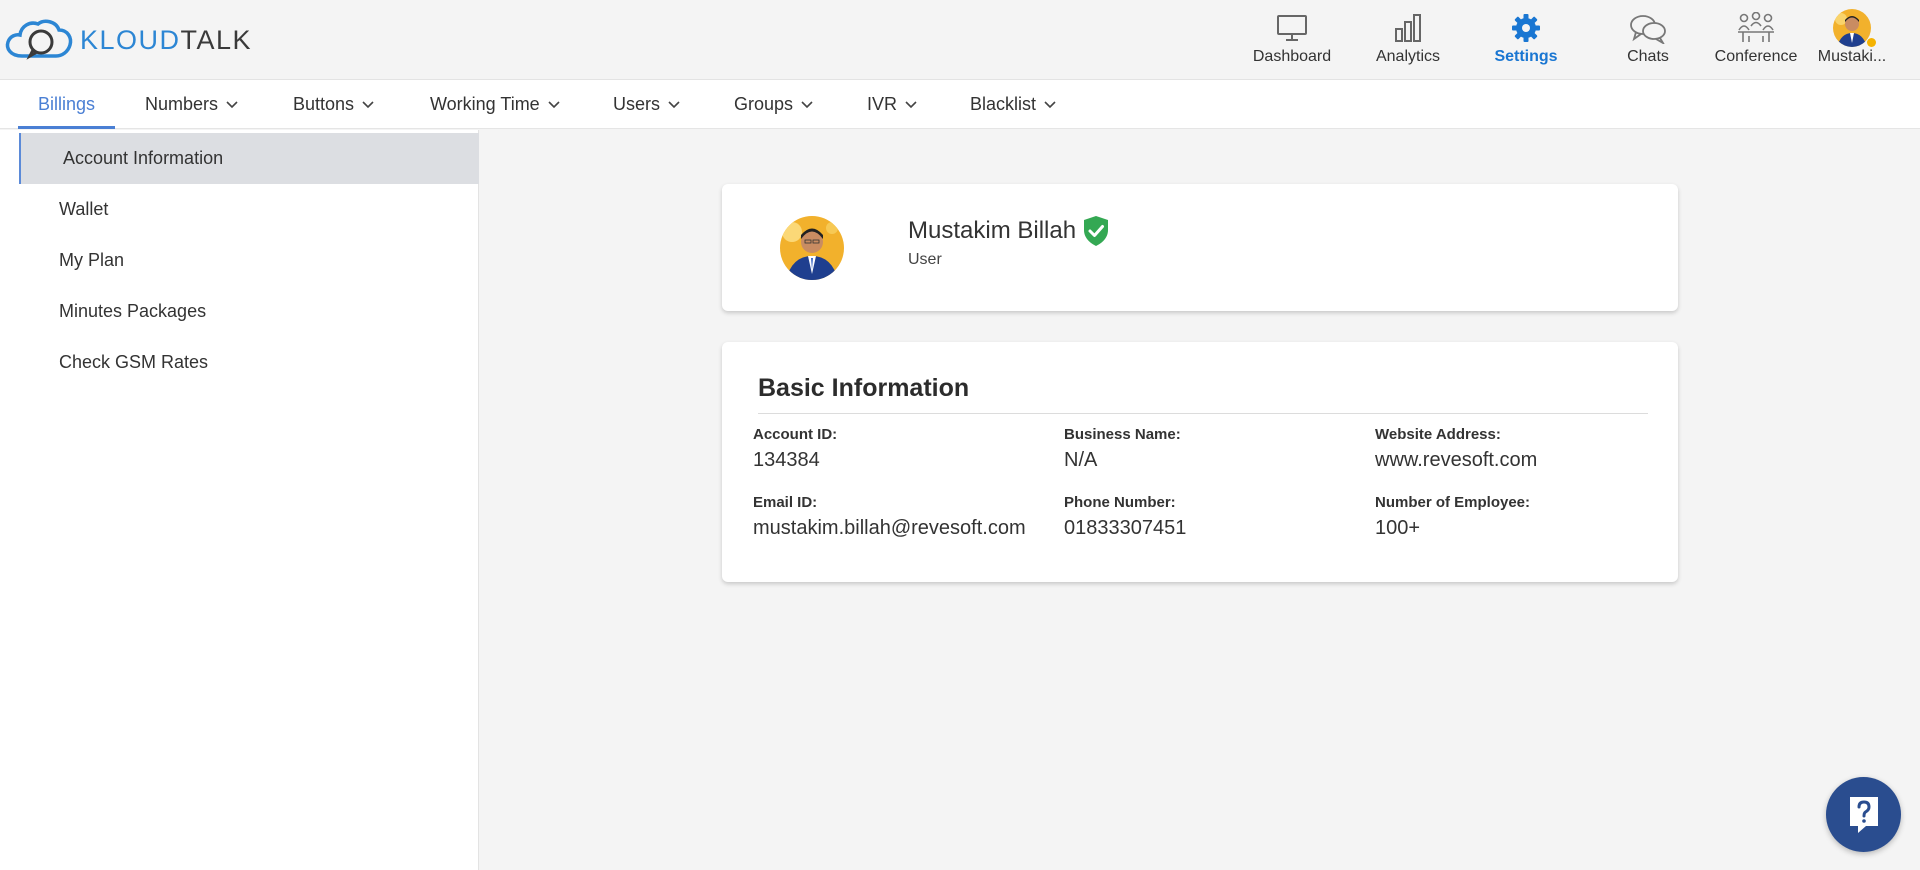  I want to click on tab-groups-label: Groups, so click(764, 104).